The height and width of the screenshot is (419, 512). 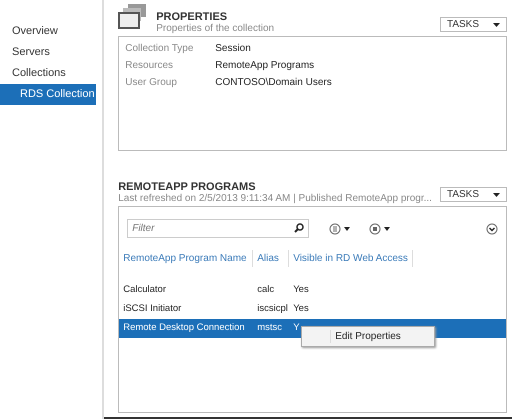 What do you see at coordinates (186, 328) in the screenshot?
I see `table-cell: Remote Desktop Connection` at bounding box center [186, 328].